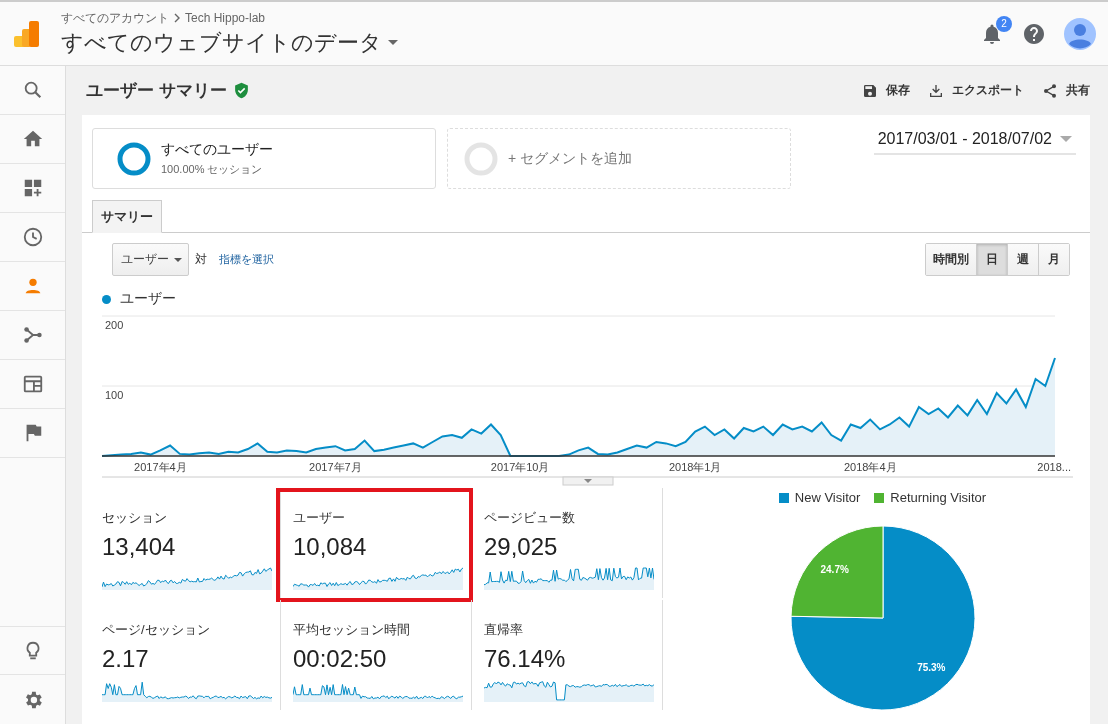 The width and height of the screenshot is (1108, 724). Describe the element at coordinates (870, 467) in the screenshot. I see `axis-tick-label: 2018年4月` at that location.